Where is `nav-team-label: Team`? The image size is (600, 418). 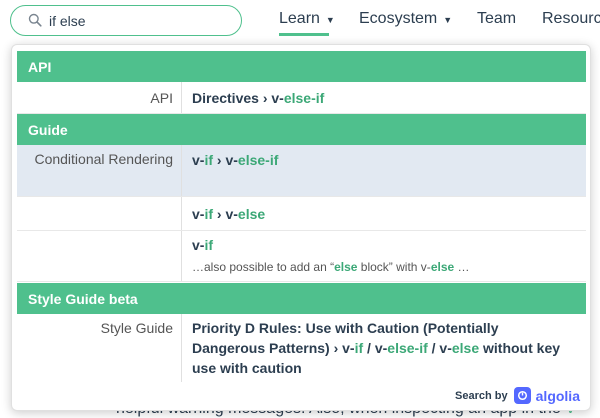
nav-team-label: Team is located at coordinates (497, 18).